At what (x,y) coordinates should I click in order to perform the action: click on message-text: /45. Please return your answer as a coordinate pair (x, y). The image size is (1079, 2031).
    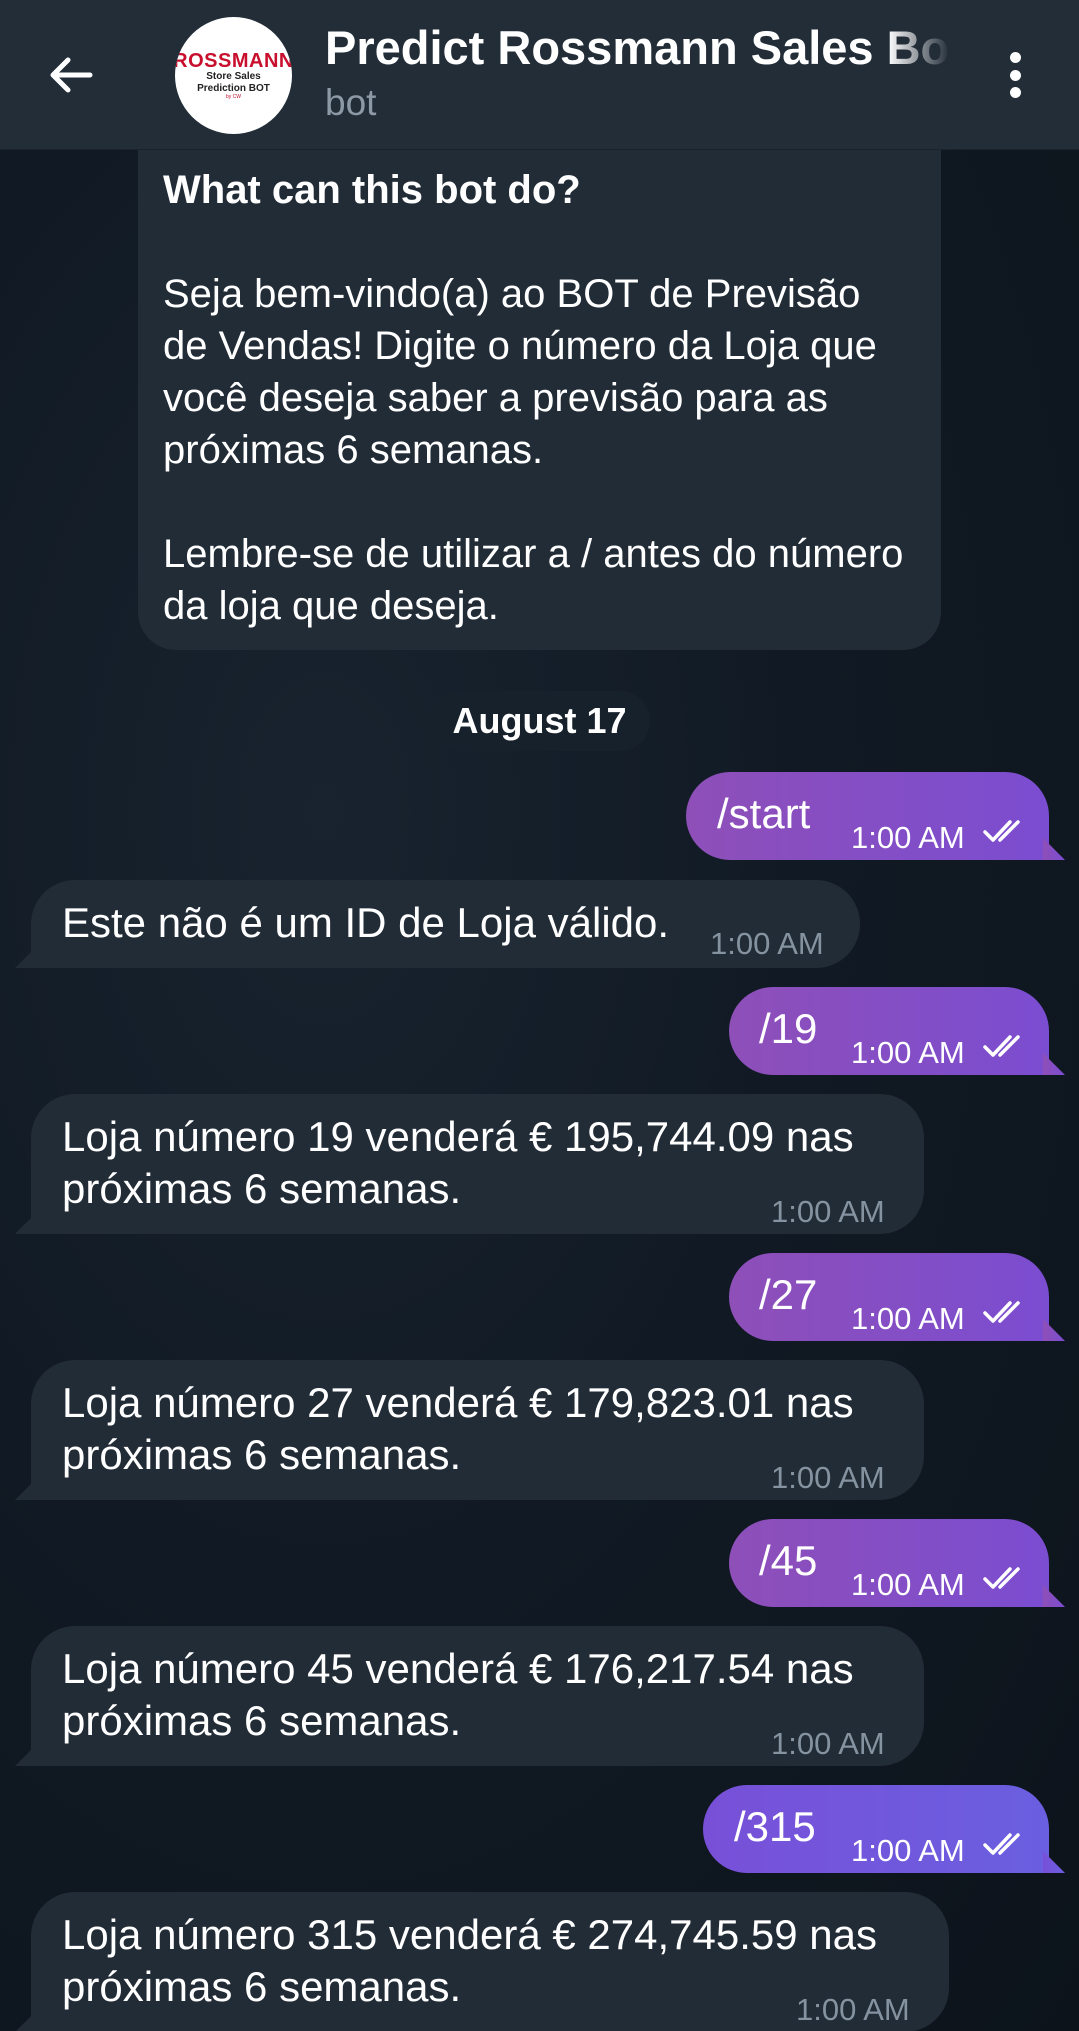
    Looking at the image, I should click on (788, 1560).